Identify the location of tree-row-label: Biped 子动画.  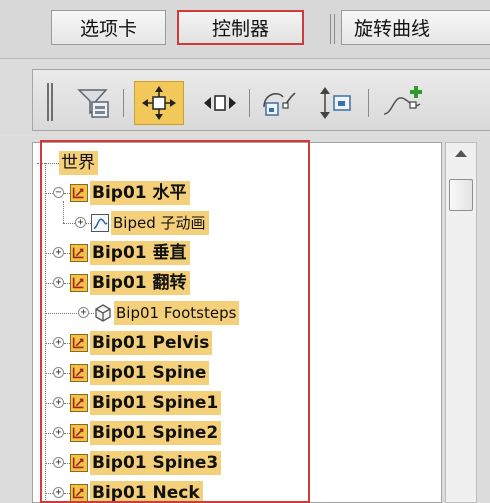
(160, 223).